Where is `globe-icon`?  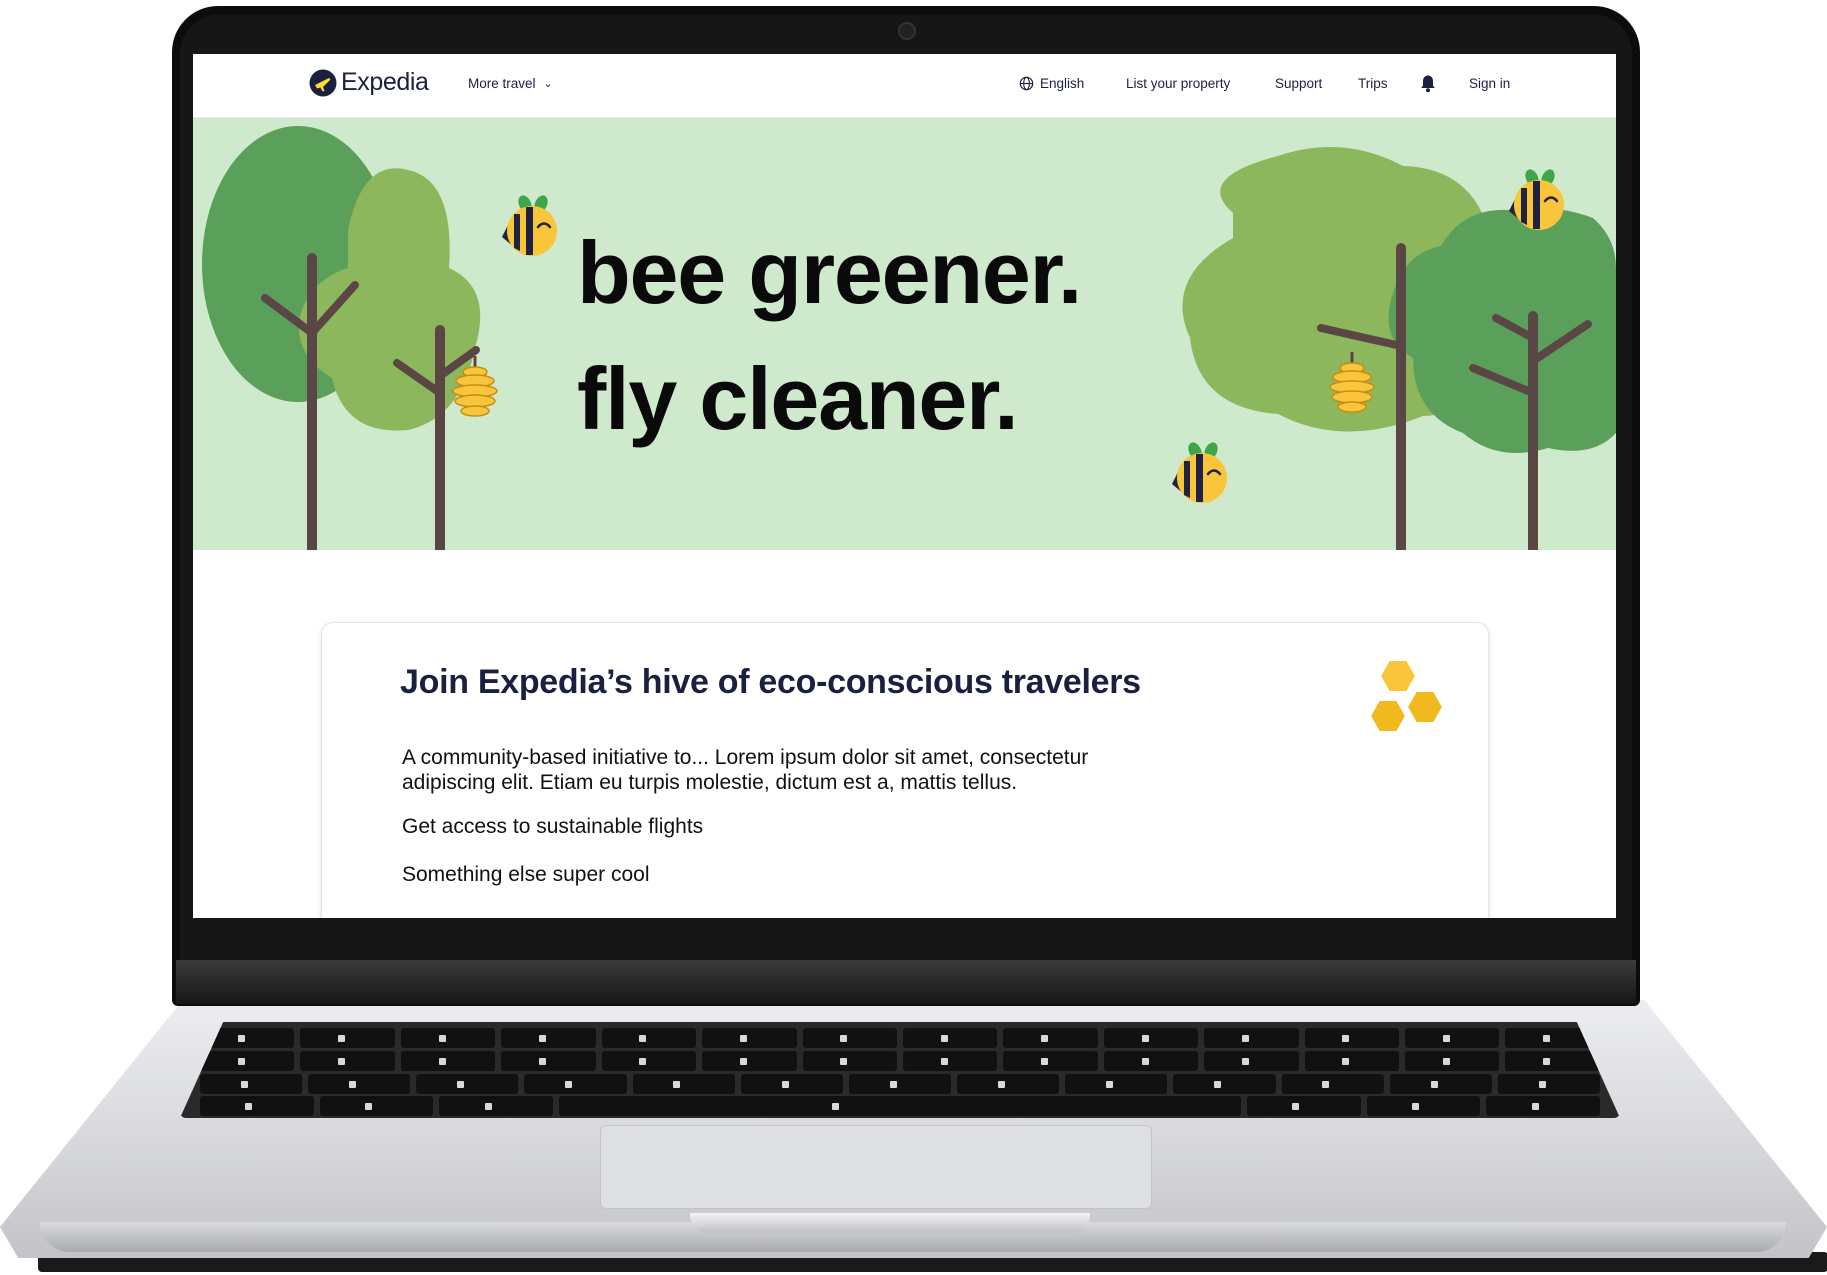
globe-icon is located at coordinates (1026, 83).